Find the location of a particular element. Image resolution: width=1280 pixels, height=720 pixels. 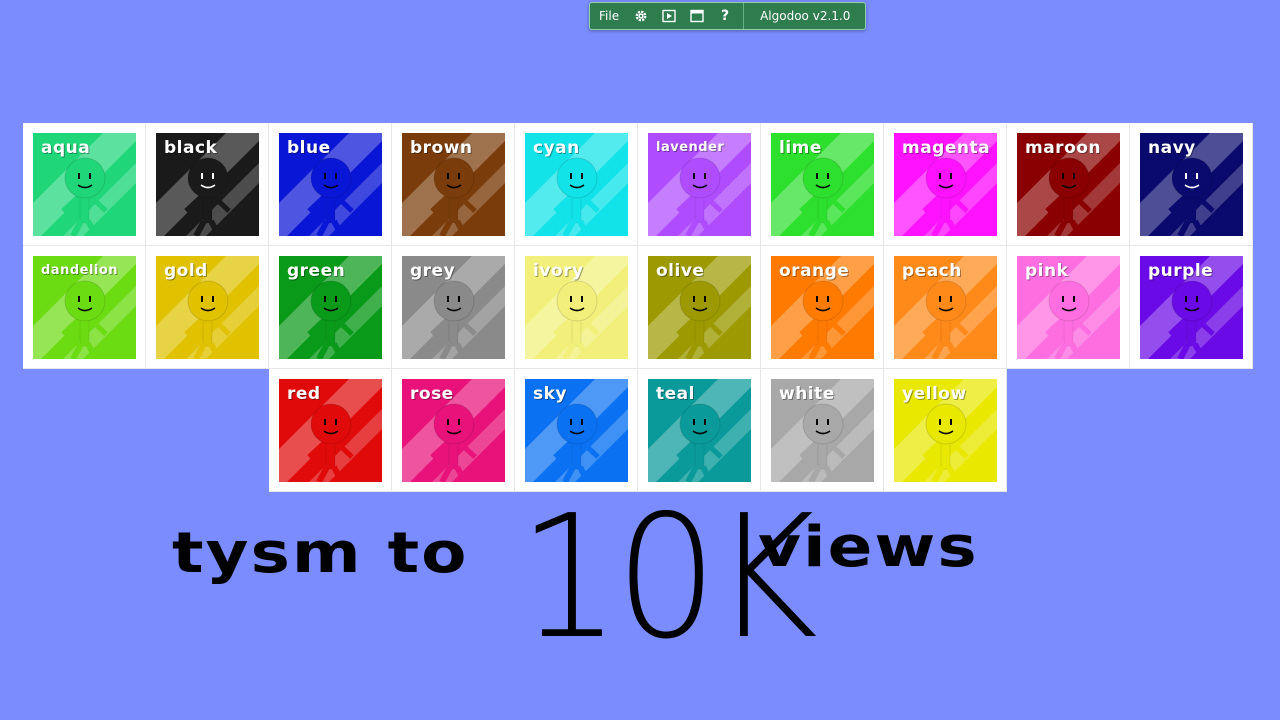

play-icon is located at coordinates (669, 16).